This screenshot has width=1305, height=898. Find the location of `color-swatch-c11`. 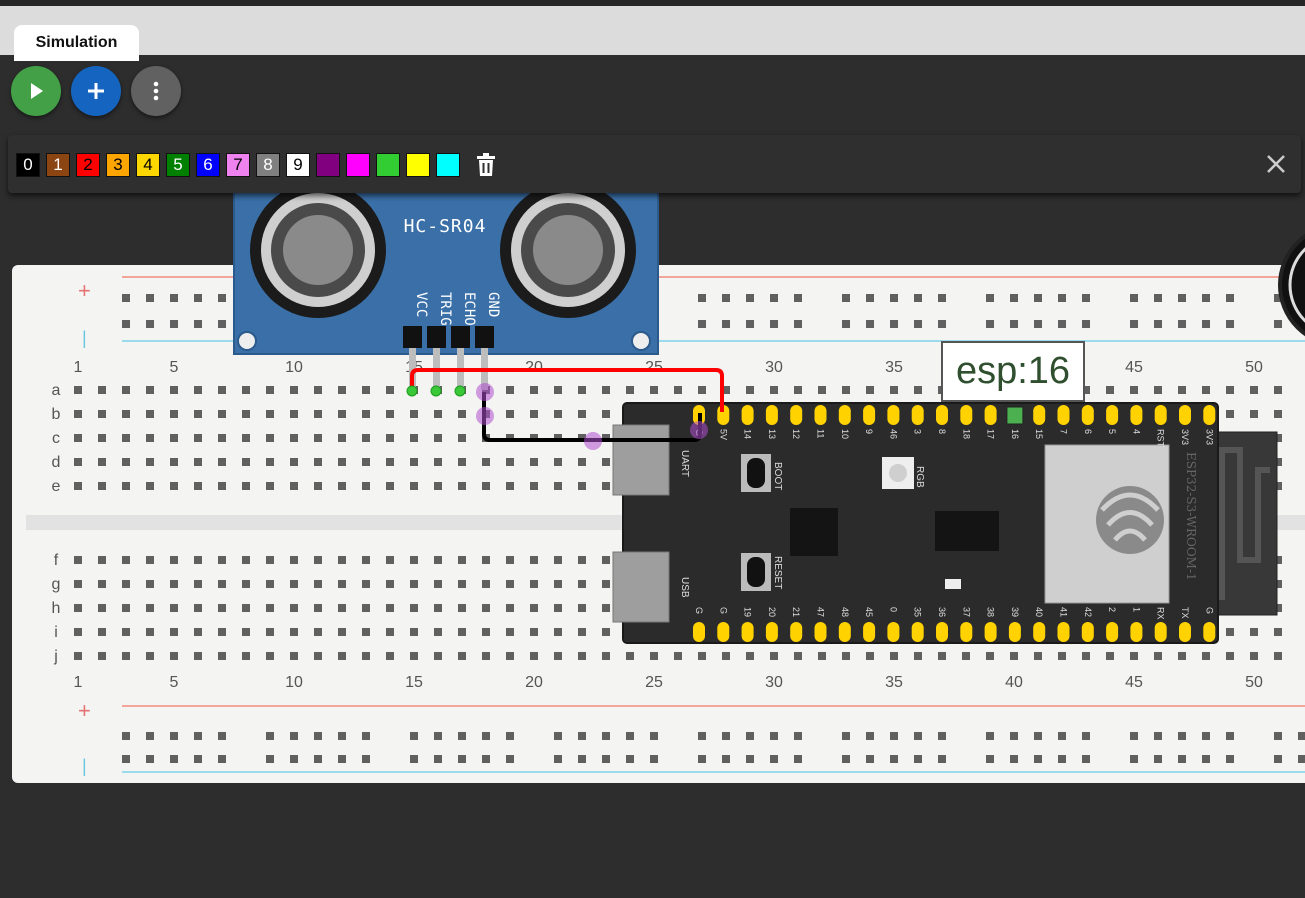

color-swatch-c11 is located at coordinates (358, 165).